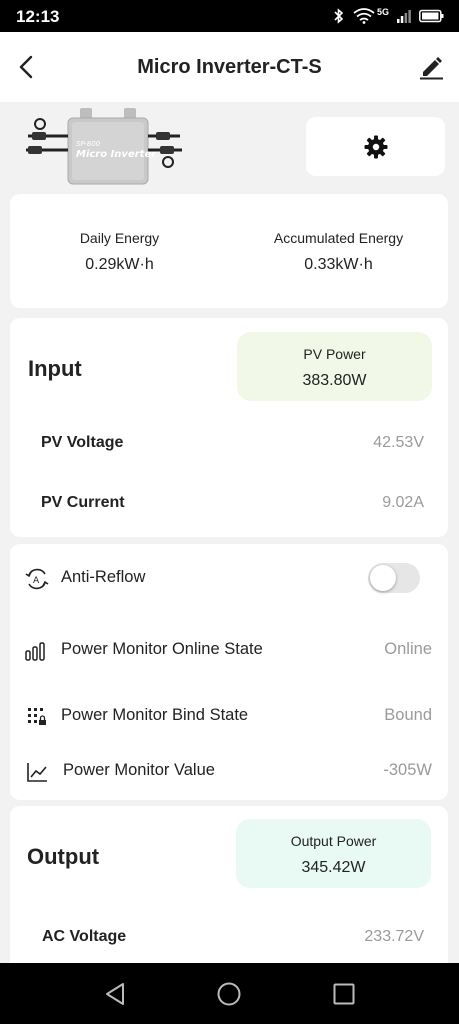 This screenshot has width=459, height=1024. I want to click on gear-icon, so click(375, 146).